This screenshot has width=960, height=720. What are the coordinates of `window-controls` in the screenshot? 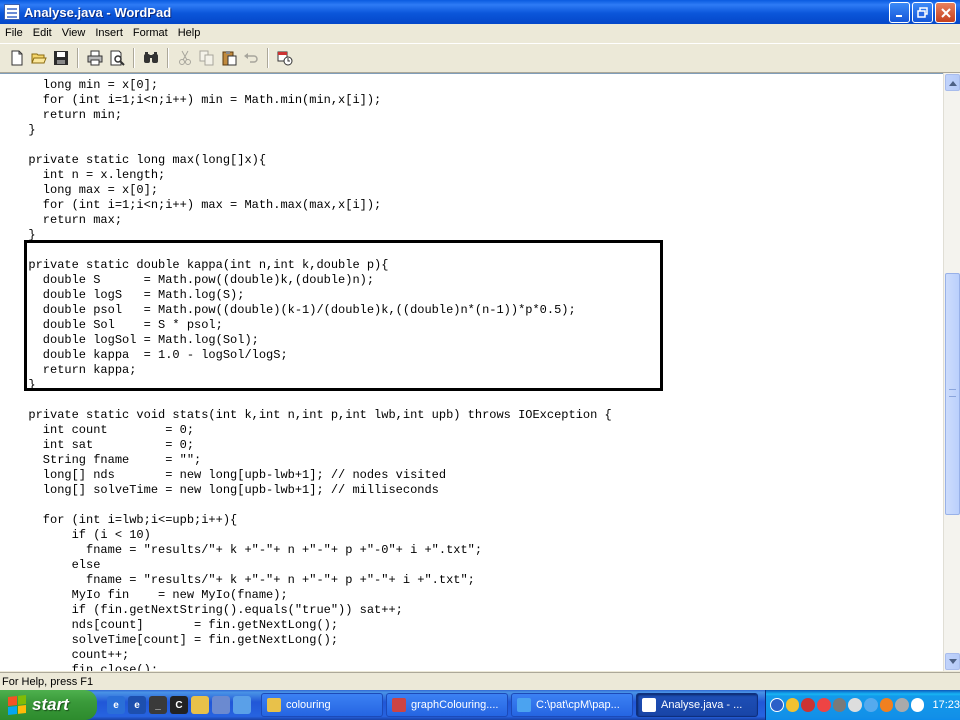 It's located at (922, 12).